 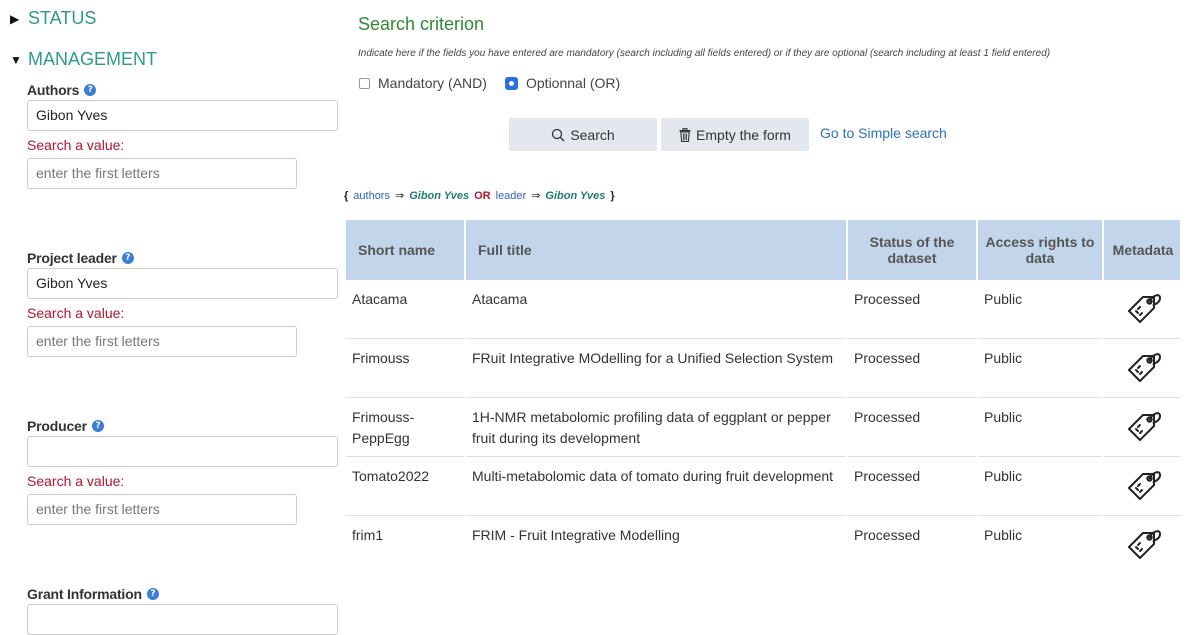 What do you see at coordinates (1040, 250) in the screenshot?
I see `header-access: Access rights to data` at bounding box center [1040, 250].